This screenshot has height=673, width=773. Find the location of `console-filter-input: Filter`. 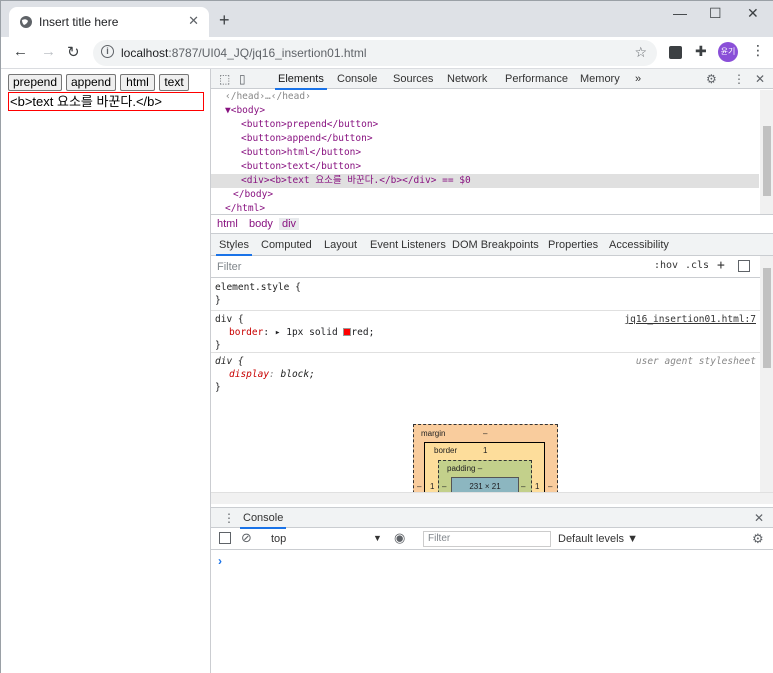

console-filter-input: Filter is located at coordinates (487, 539).